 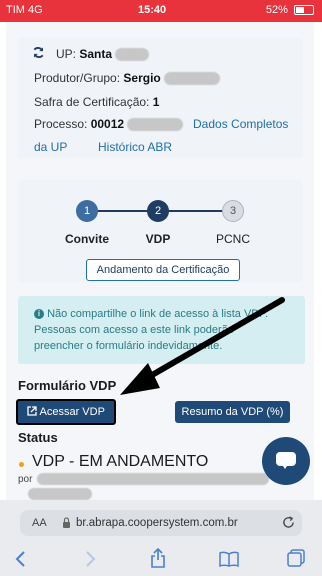 I want to click on url-bar: AA br.abrapa.coopersystem.com.br, so click(x=161, y=523).